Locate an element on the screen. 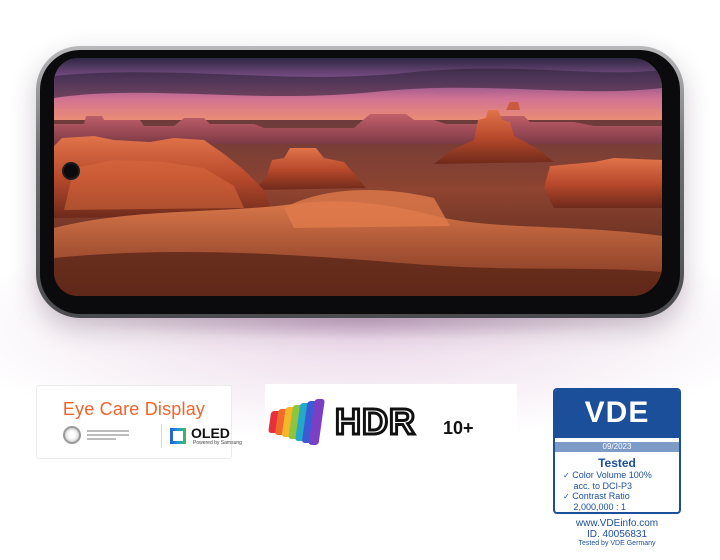  oled-logo-icon is located at coordinates (178, 436).